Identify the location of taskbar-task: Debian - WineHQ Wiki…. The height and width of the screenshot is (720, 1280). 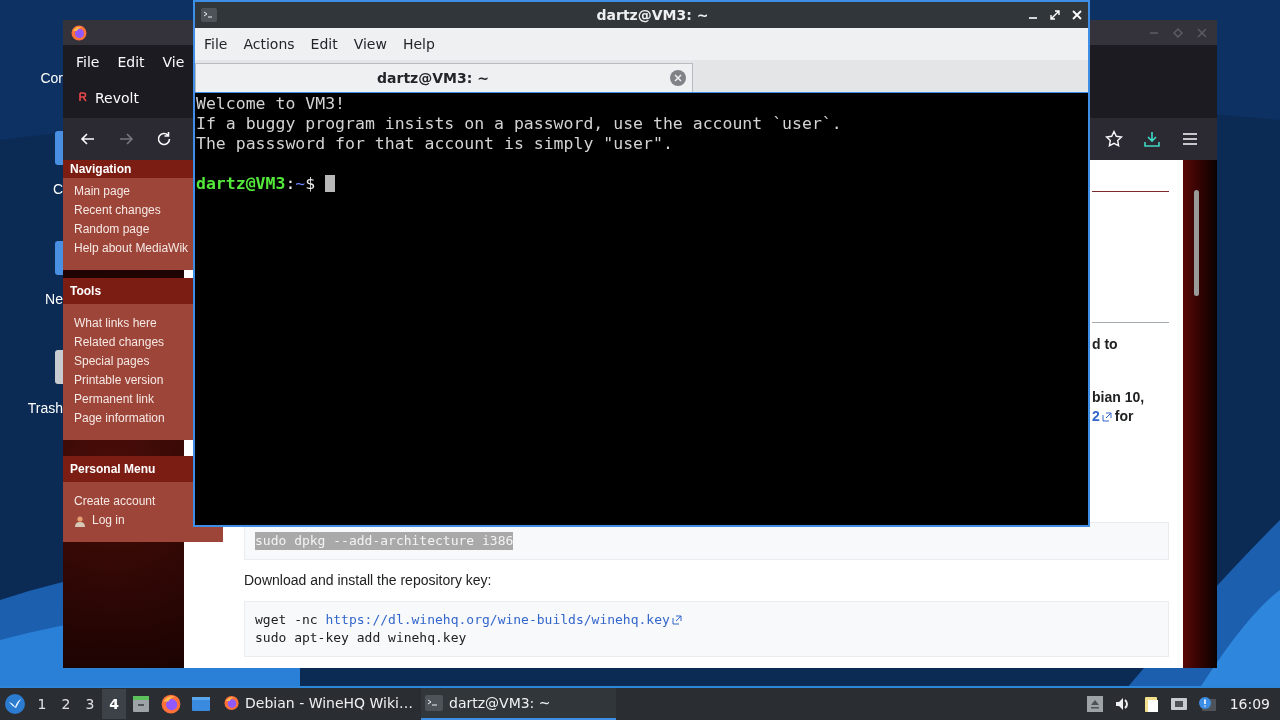
(318, 704).